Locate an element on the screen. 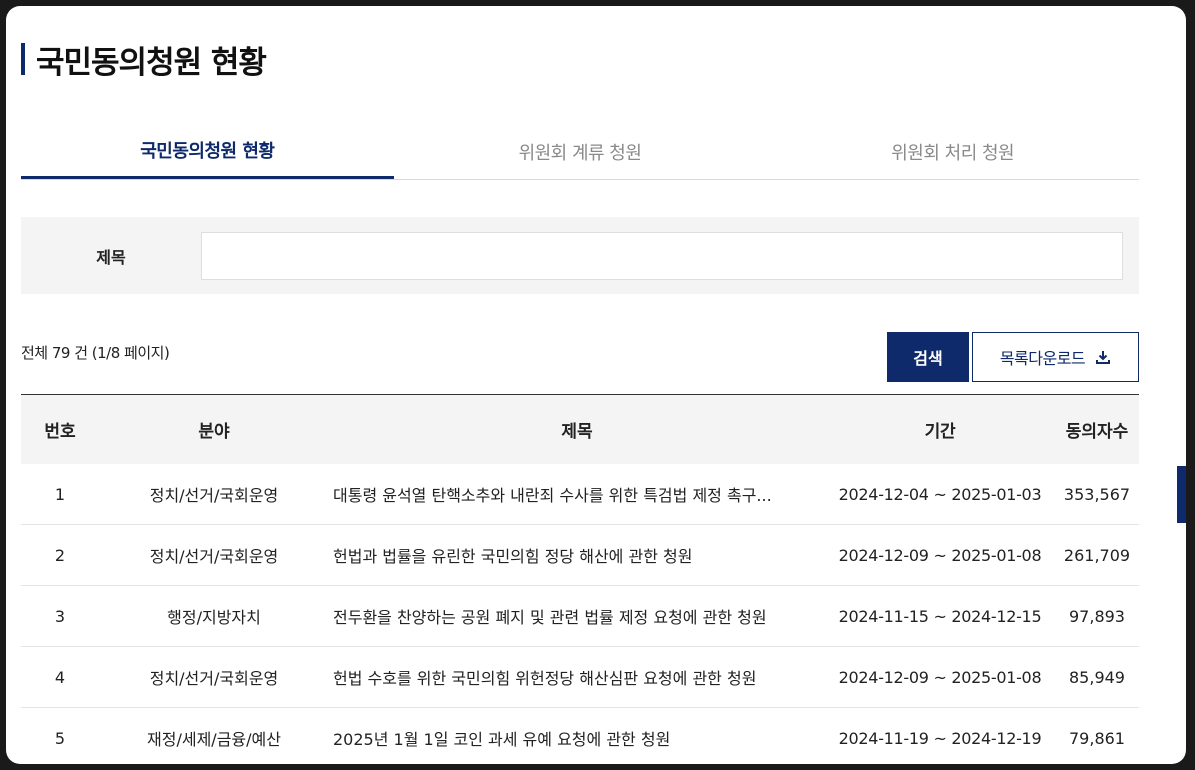 The image size is (1195, 770). download-icon is located at coordinates (1103, 357).